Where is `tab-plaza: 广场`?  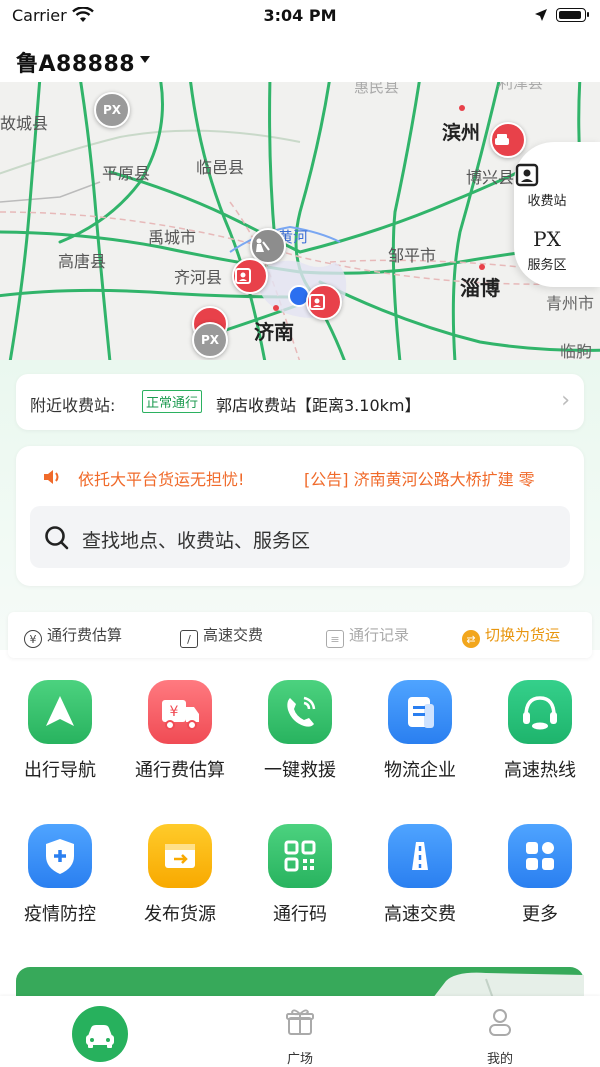 tab-plaza: 广场 is located at coordinates (300, 1031).